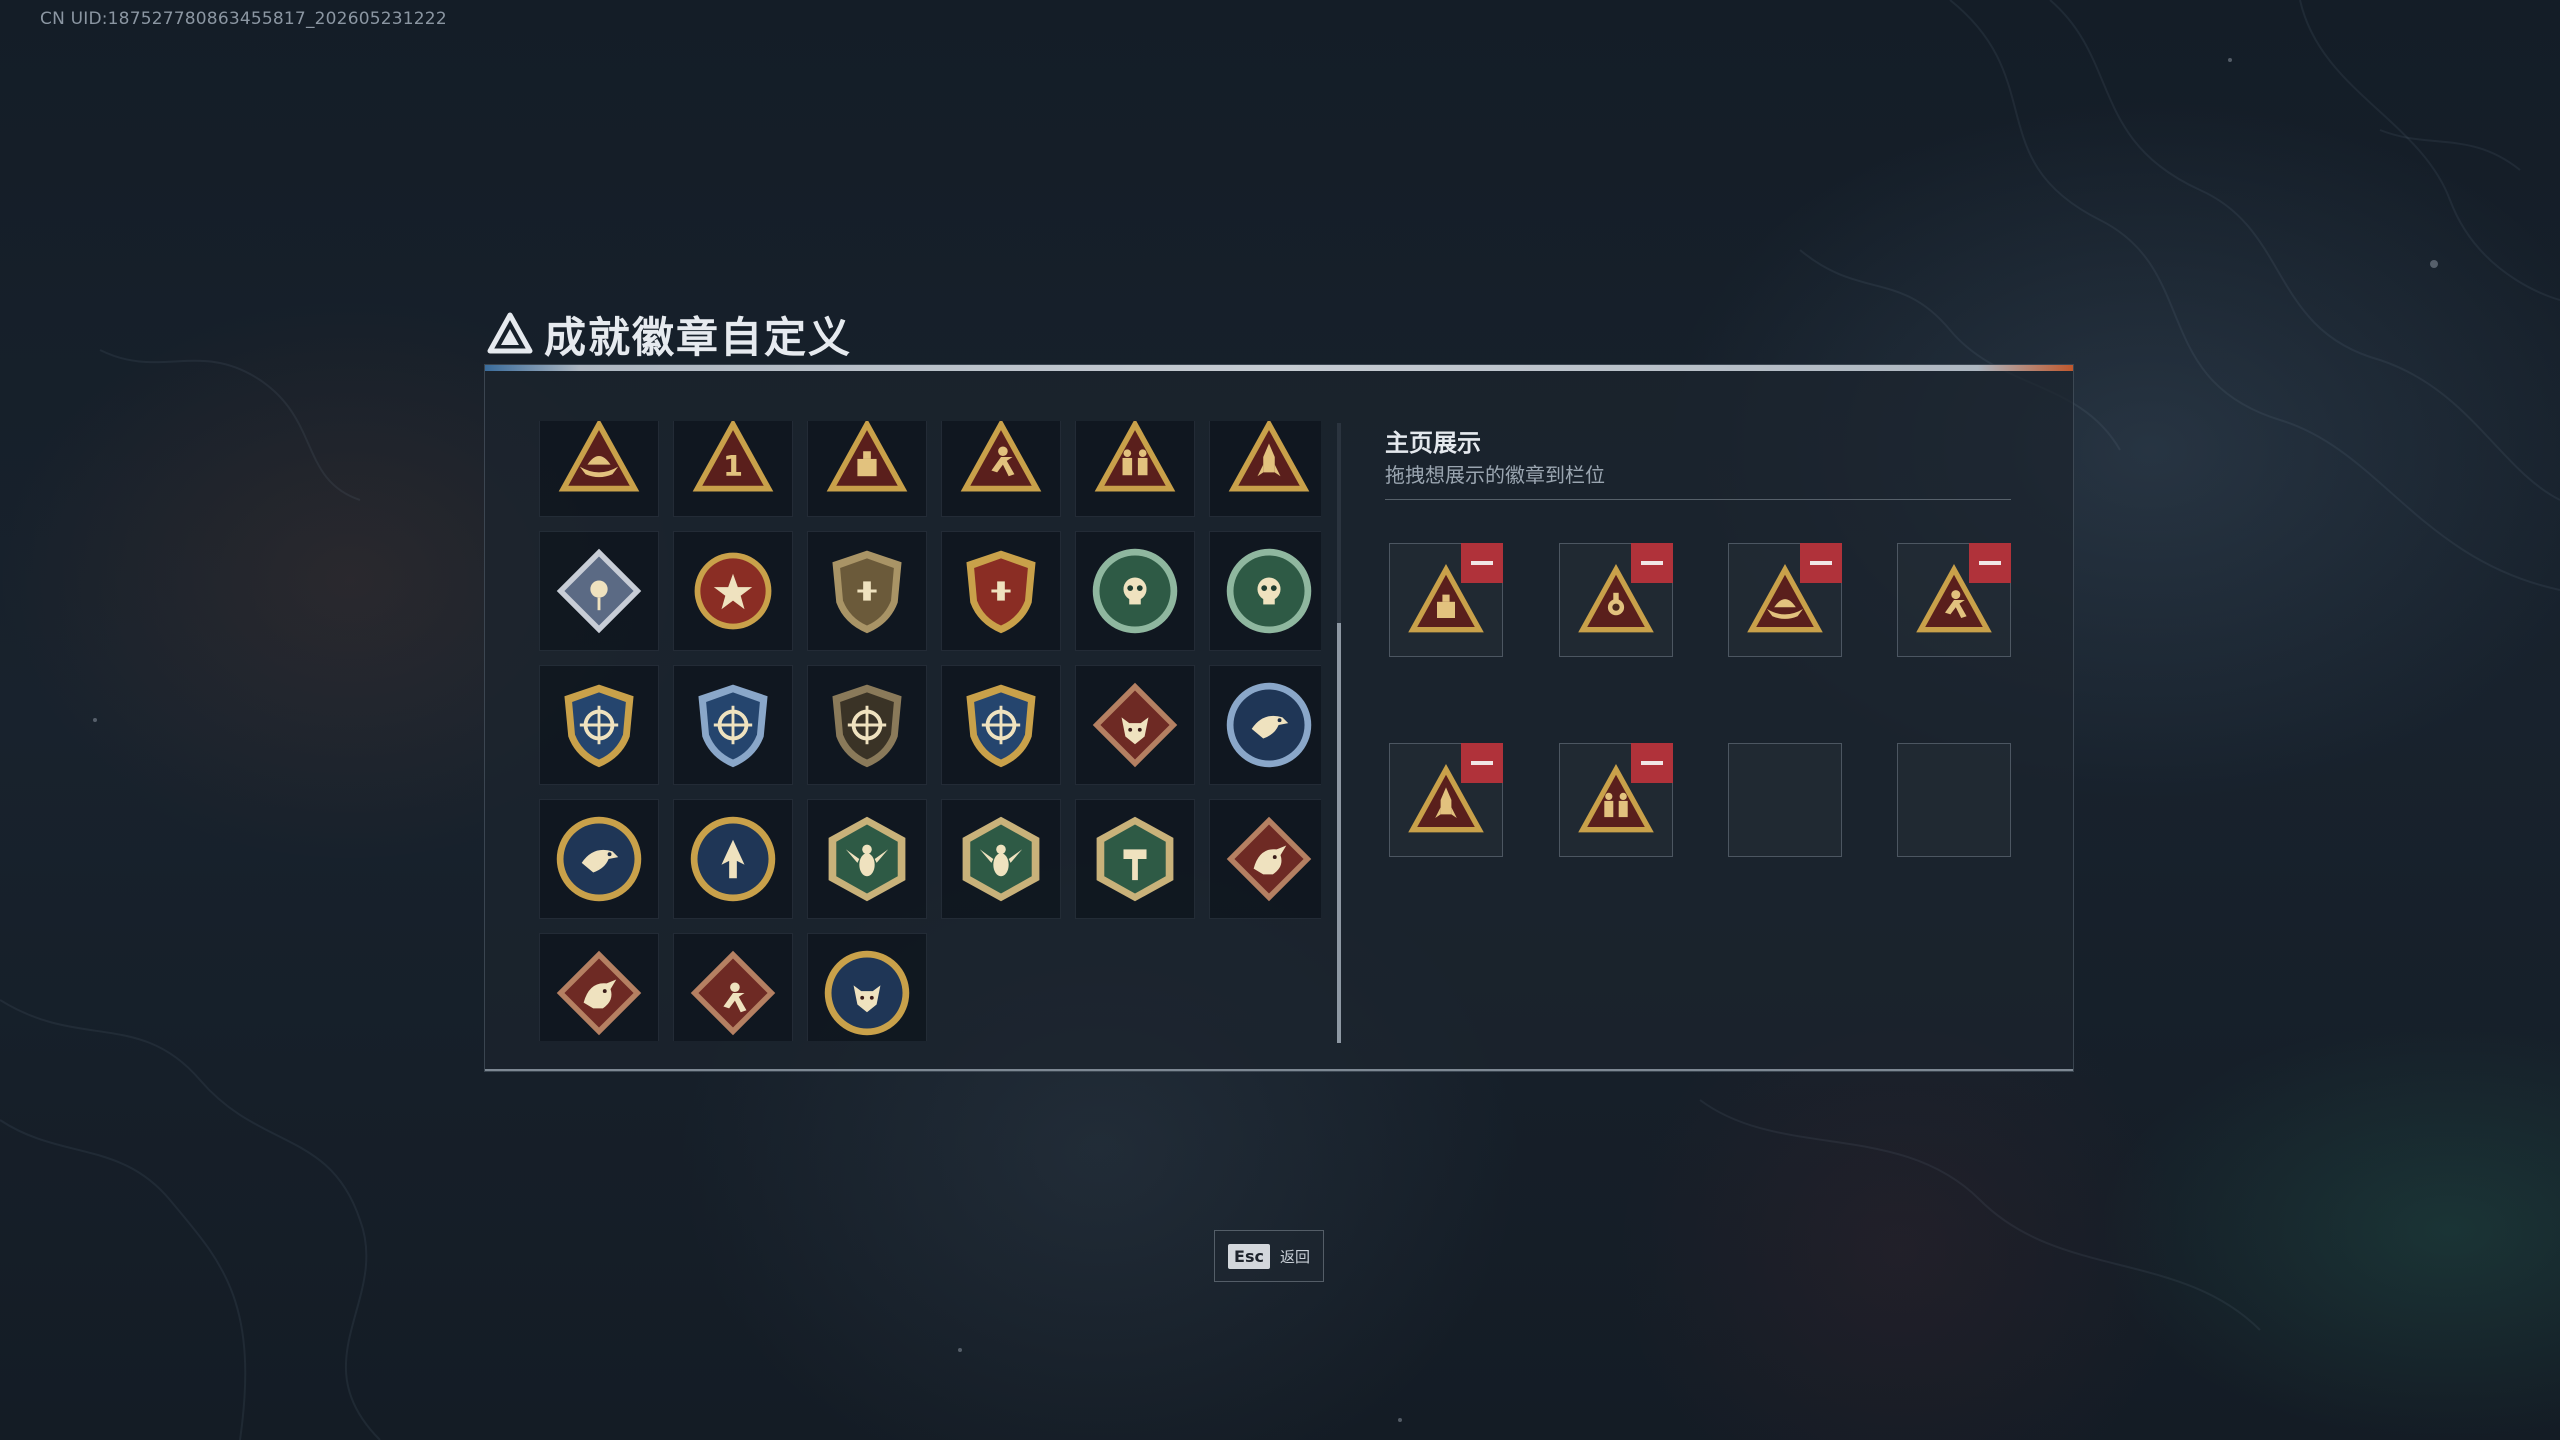 This screenshot has width=2560, height=1440. What do you see at coordinates (510, 333) in the screenshot?
I see `delta-logo-icon` at bounding box center [510, 333].